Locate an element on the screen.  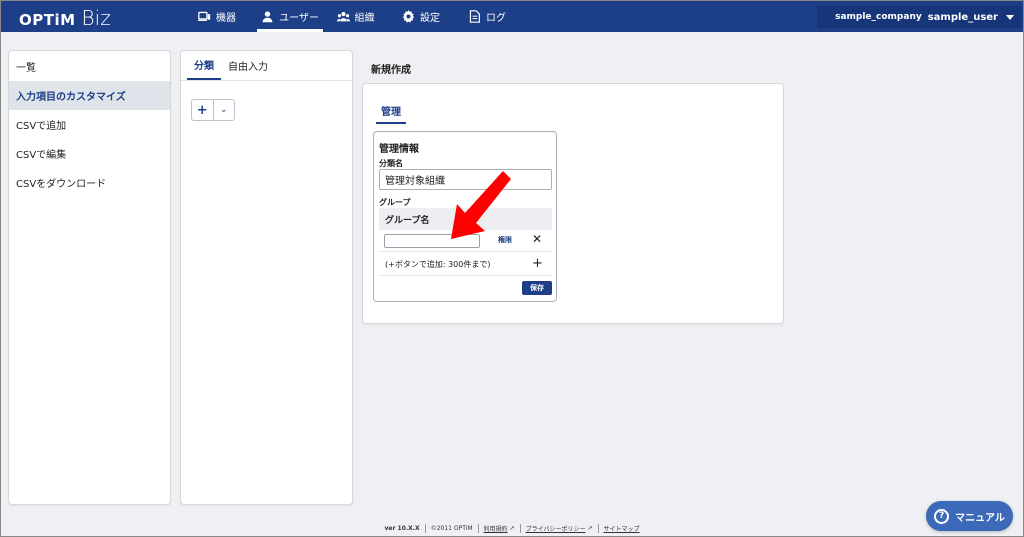
nav-label: ログ is located at coordinates (496, 18).